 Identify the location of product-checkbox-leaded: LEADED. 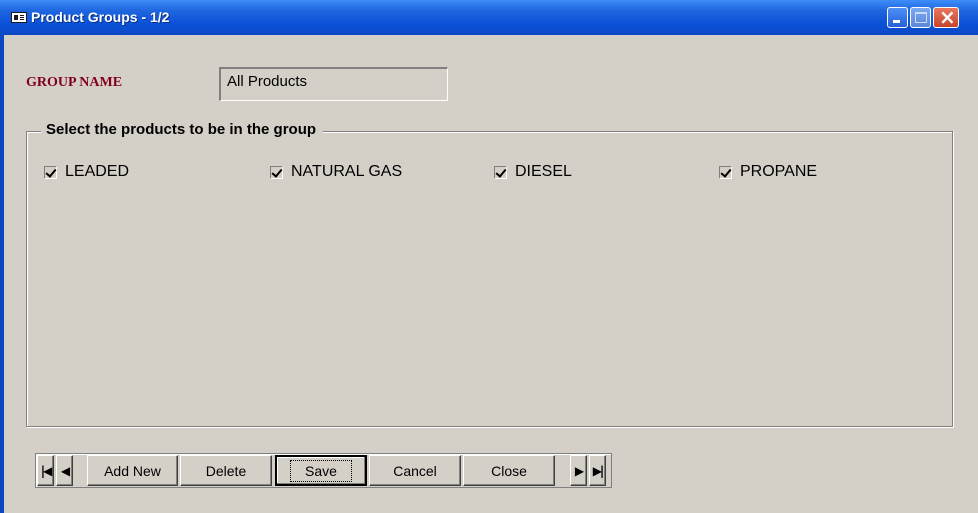
(86, 172).